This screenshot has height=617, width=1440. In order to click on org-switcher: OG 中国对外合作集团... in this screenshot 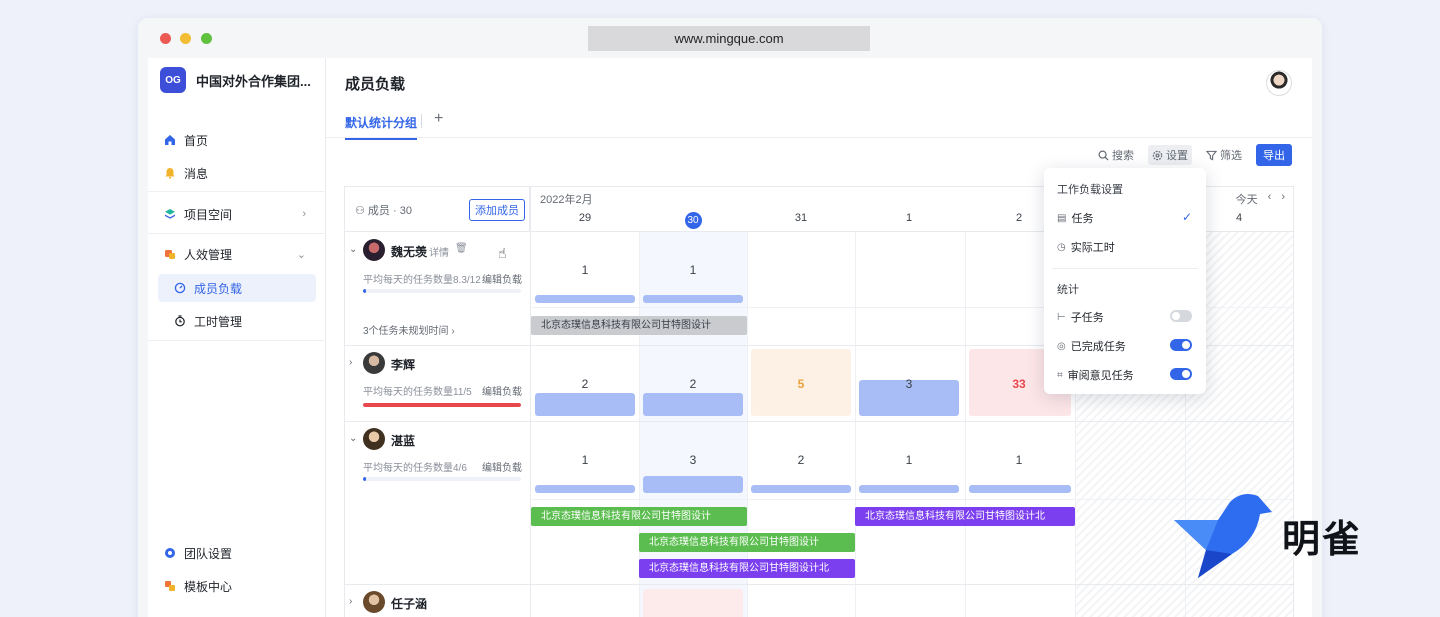, I will do `click(235, 80)`.